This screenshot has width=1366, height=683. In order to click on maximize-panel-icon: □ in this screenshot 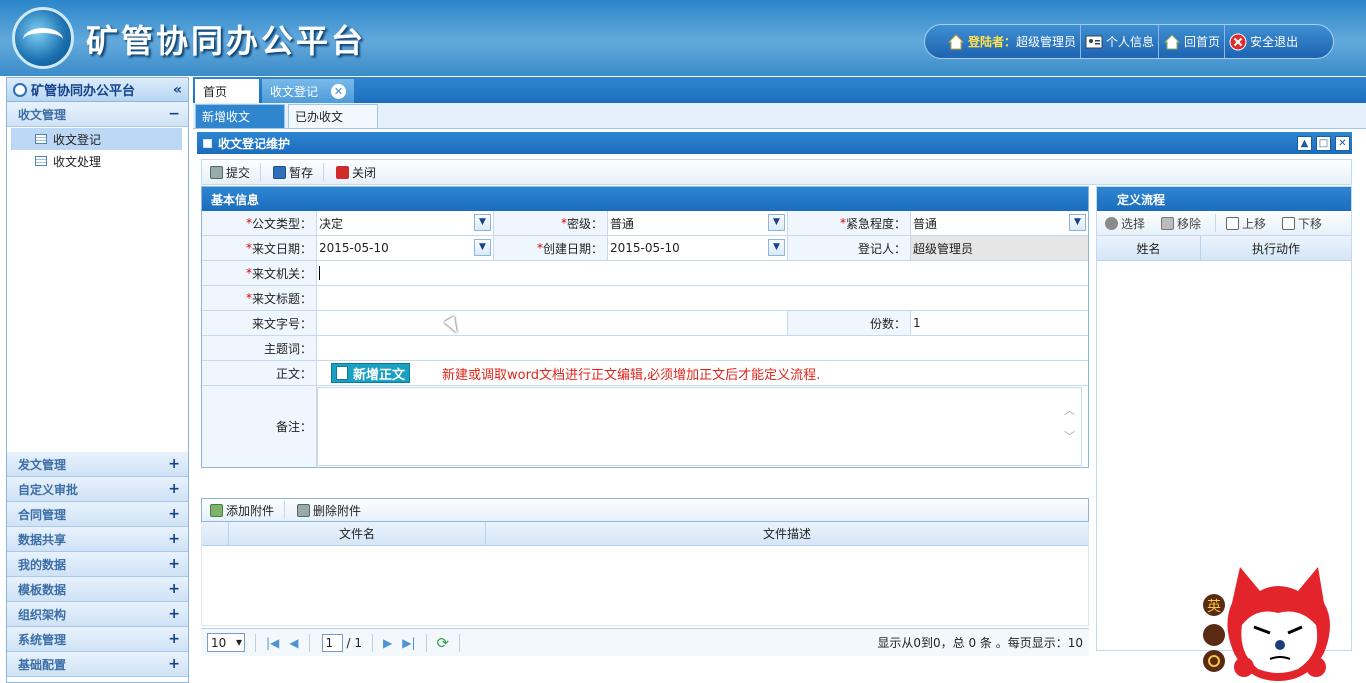, I will do `click(1323, 143)`.